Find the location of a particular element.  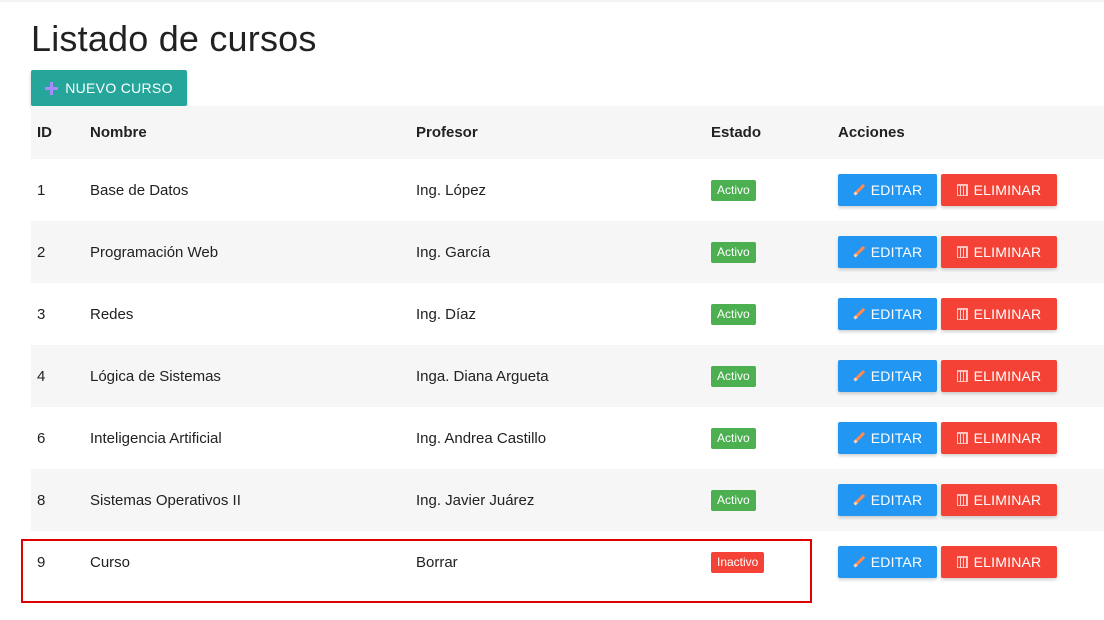

table-header: ID Nombre Profesor Estado Acciones is located at coordinates (567, 132).